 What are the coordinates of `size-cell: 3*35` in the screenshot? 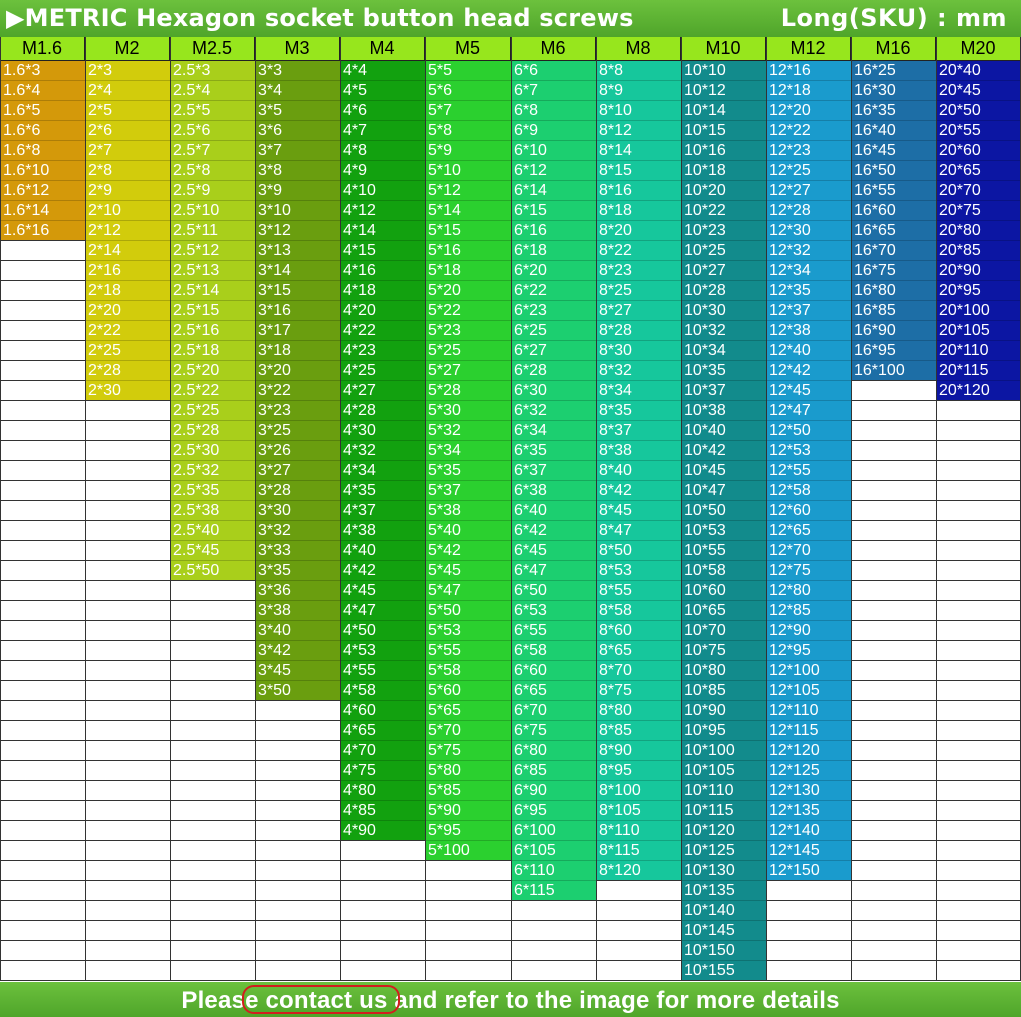 It's located at (297, 571).